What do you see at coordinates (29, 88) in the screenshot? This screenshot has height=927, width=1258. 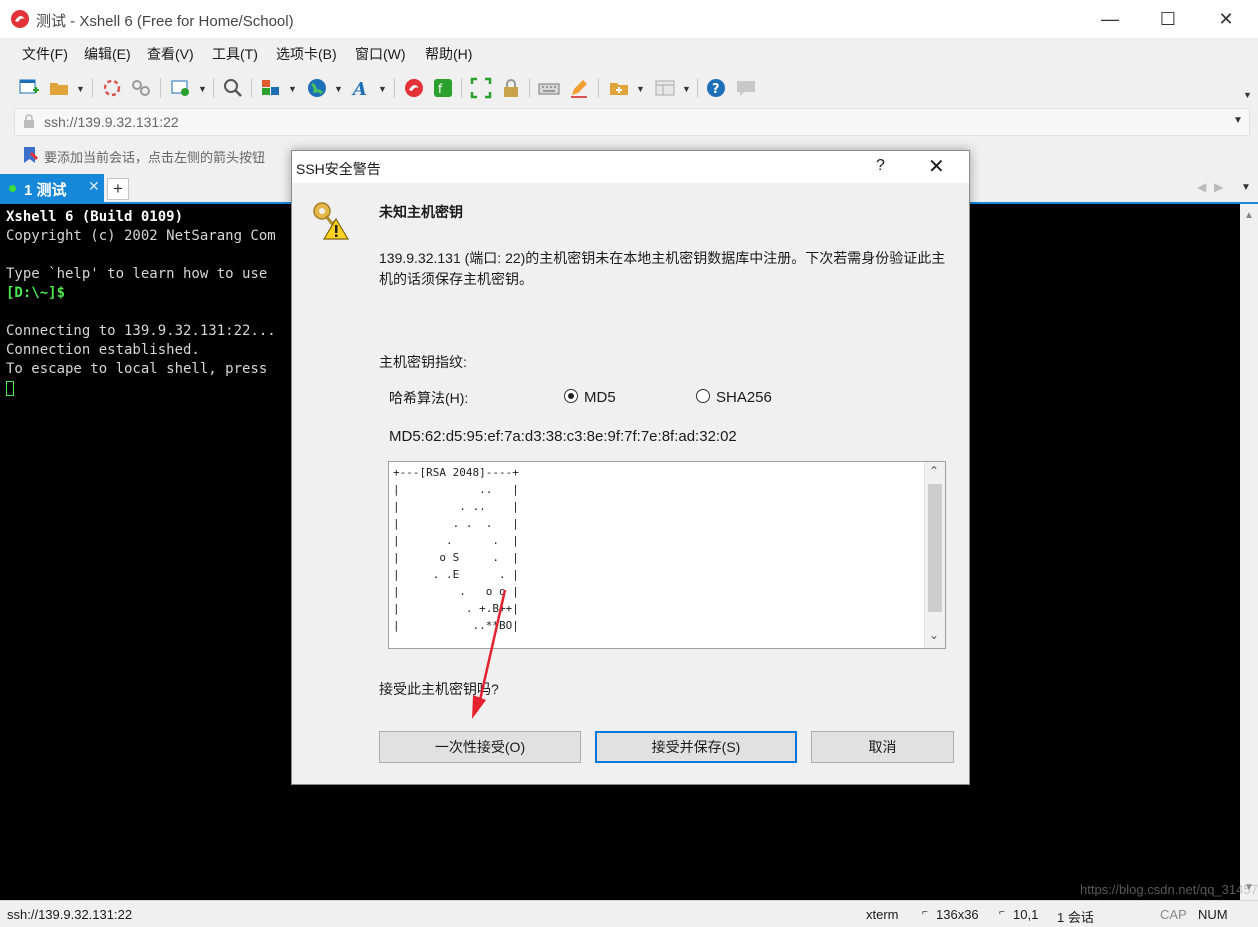 I see `new-session-icon` at bounding box center [29, 88].